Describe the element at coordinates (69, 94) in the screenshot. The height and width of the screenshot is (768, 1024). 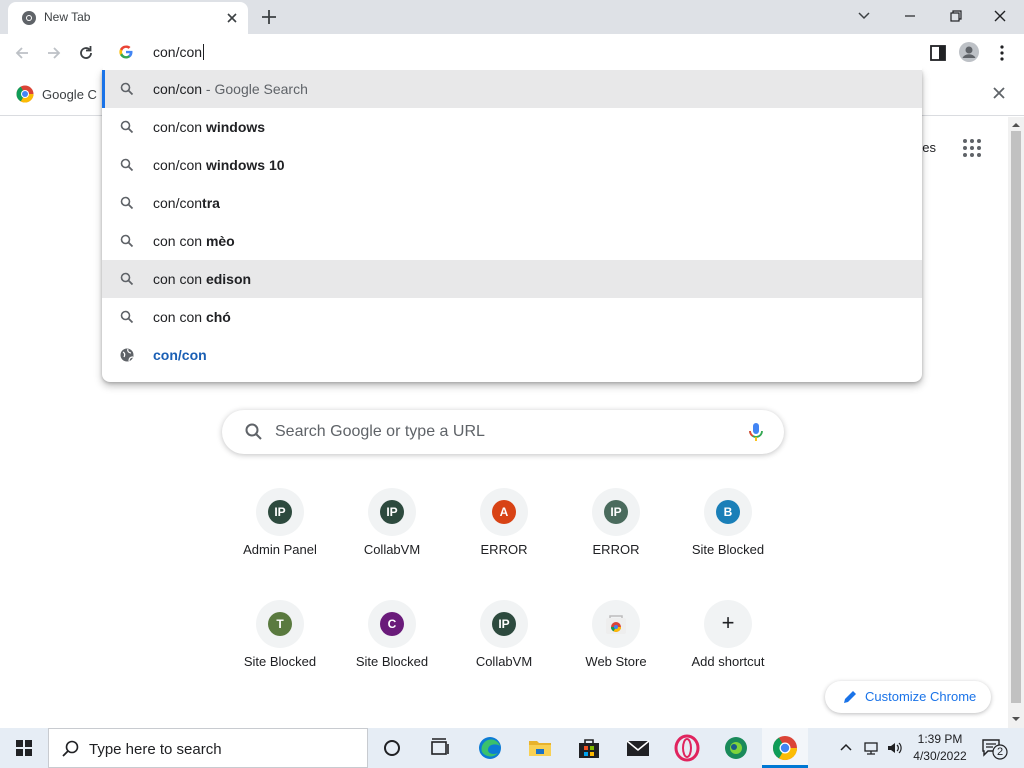
I see `bookmark-label: Google C` at that location.